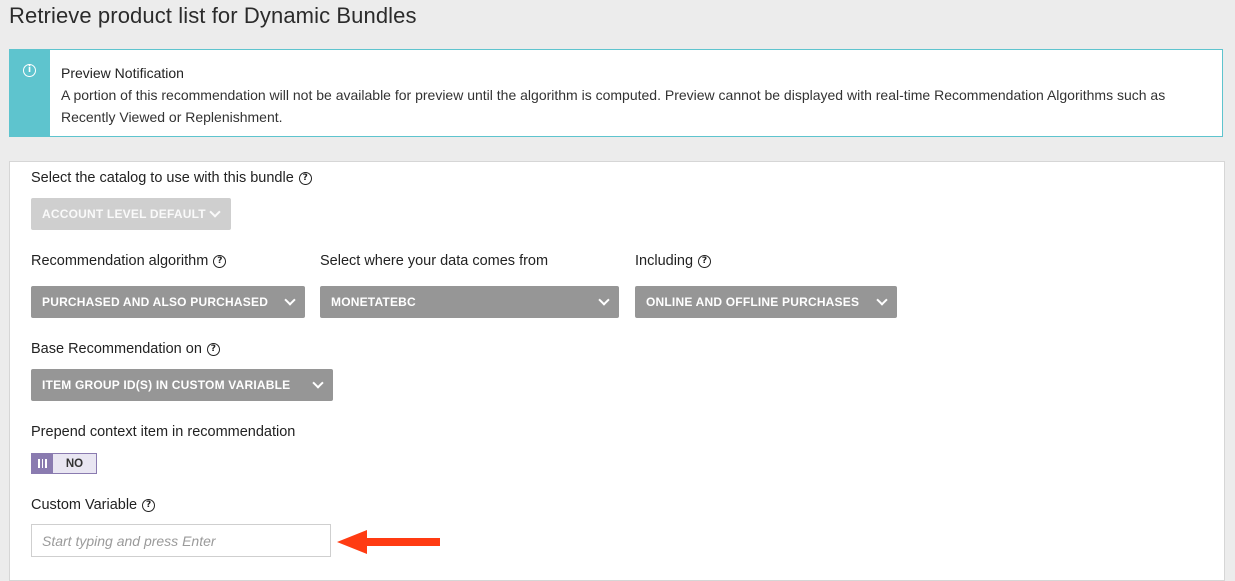  I want to click on custom-variable-label: Custom Variable ?, so click(93, 505).